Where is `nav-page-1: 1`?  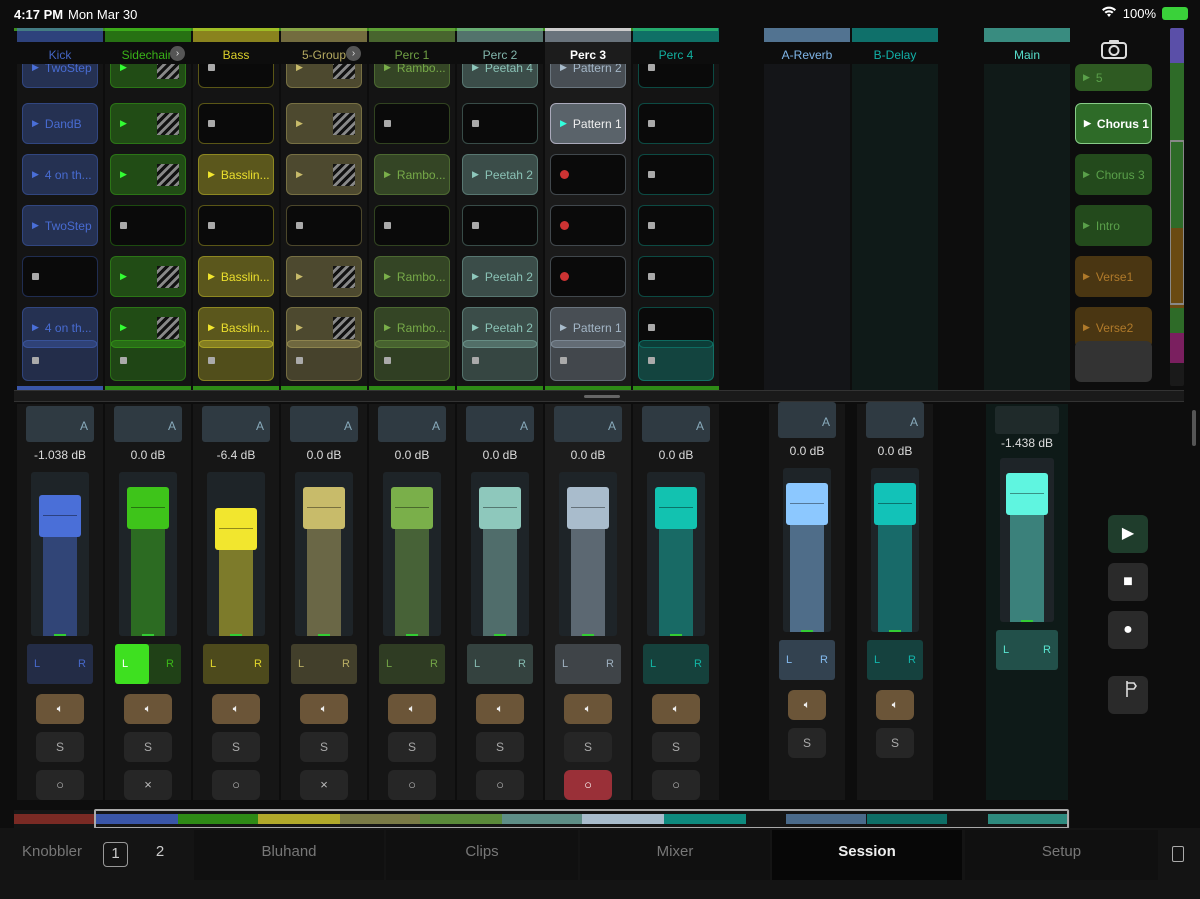
nav-page-1: 1 is located at coordinates (115, 854).